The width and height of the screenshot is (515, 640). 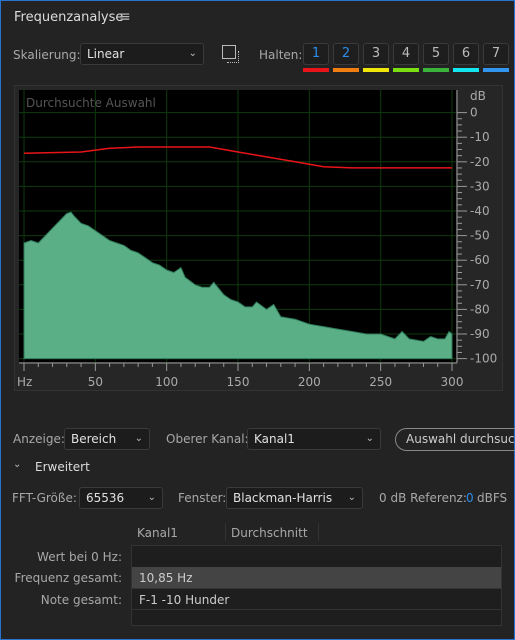 I want to click on y-tick-label: -10, so click(x=480, y=137).